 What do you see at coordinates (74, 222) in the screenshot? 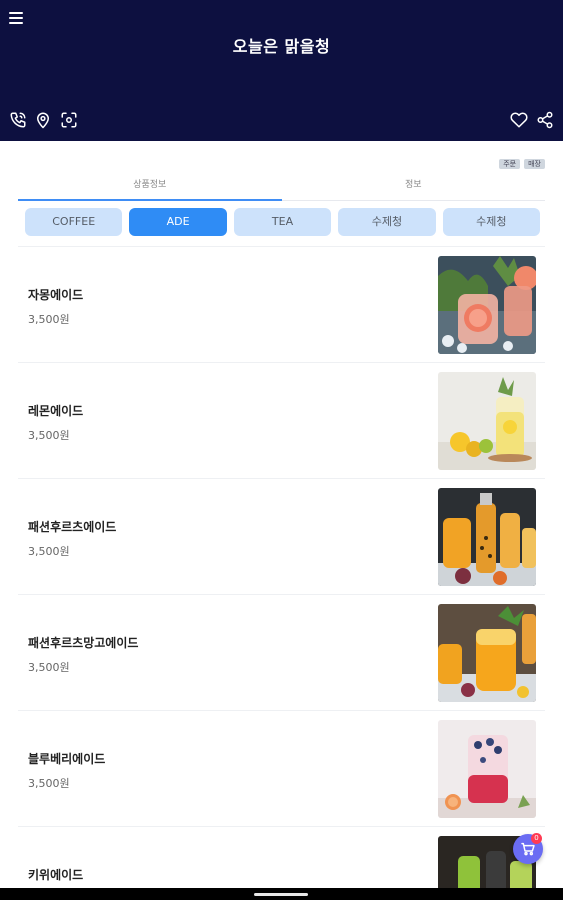
I see `category-chip-coffee: COFFEE` at bounding box center [74, 222].